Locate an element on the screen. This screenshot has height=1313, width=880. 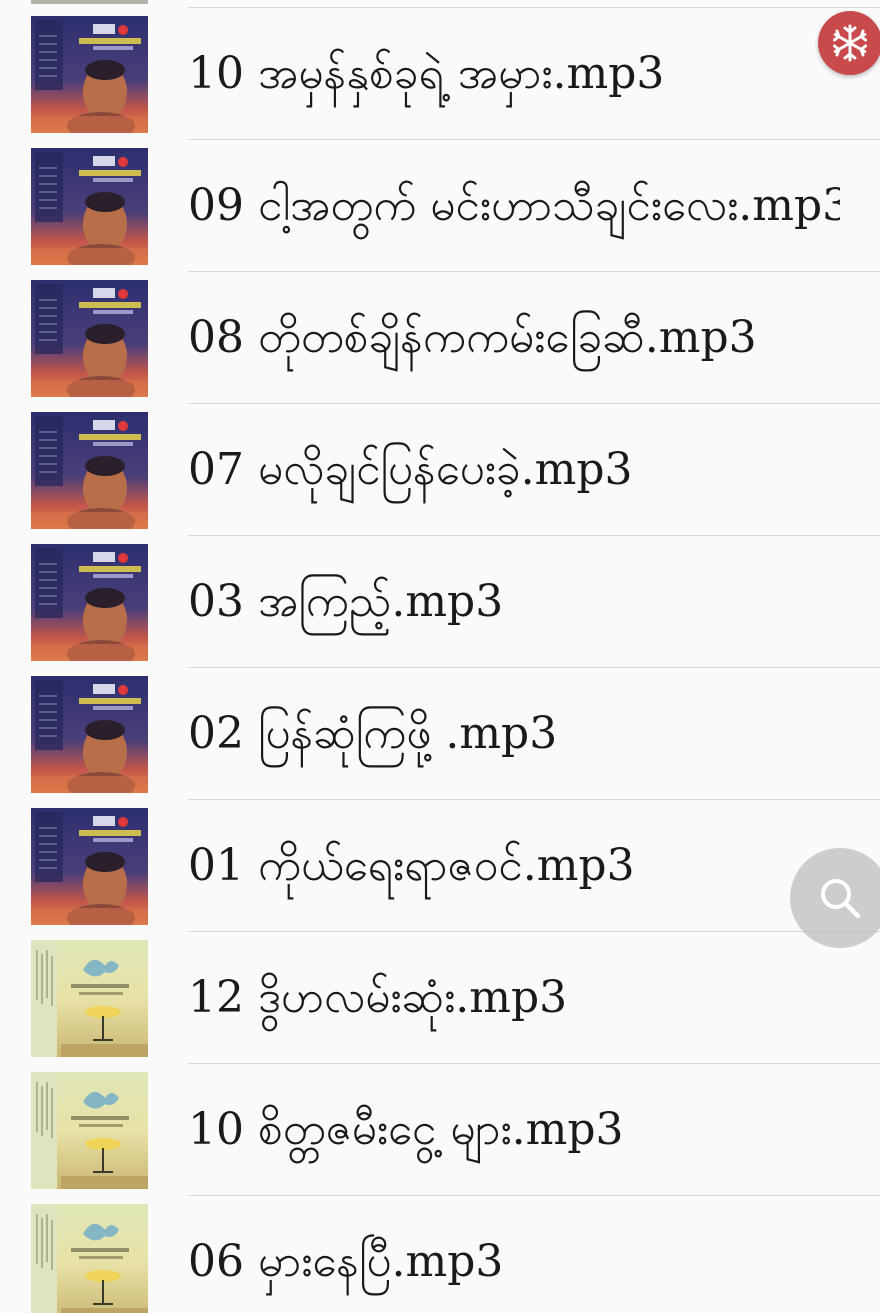
snowflake-icon is located at coordinates (850, 43).